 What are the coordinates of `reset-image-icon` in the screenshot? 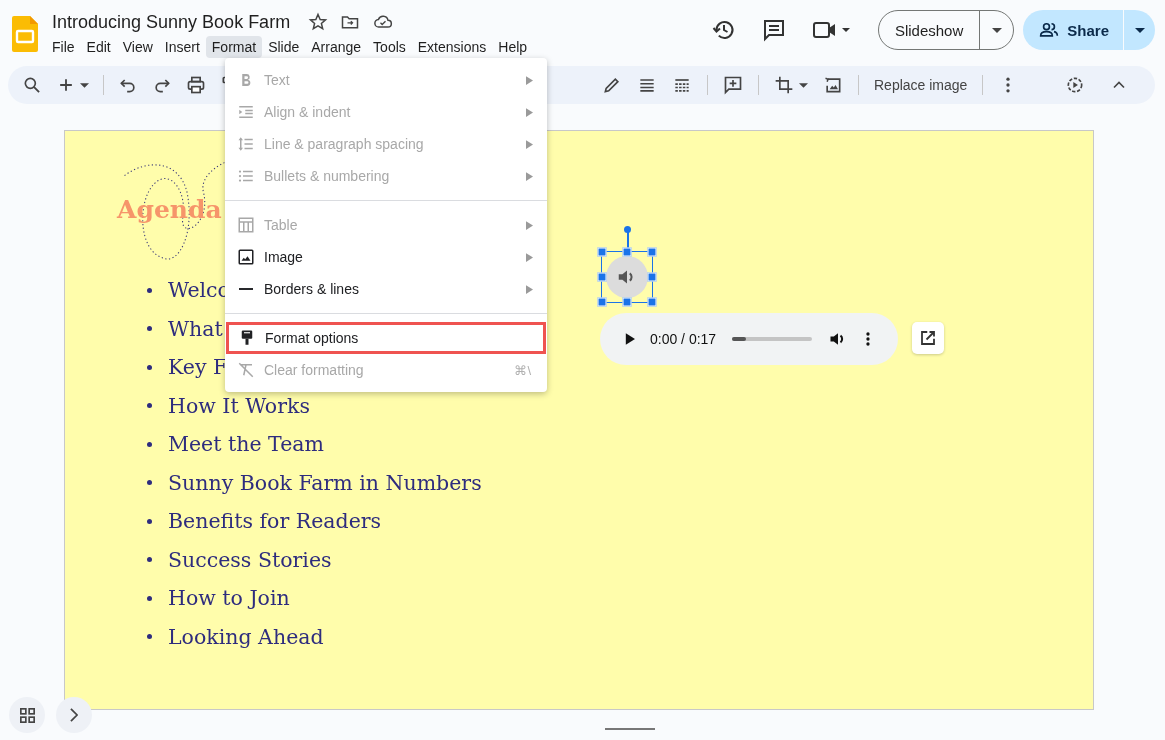 It's located at (833, 85).